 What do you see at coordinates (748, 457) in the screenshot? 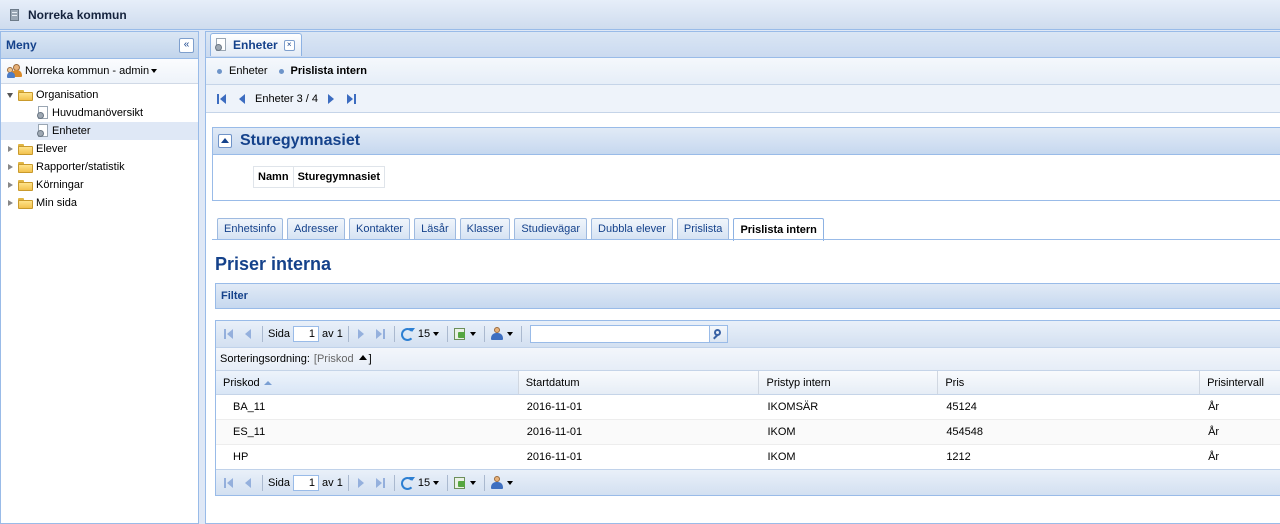
I see `table-row: HP 2016-11-01 IKOM 1212 År` at bounding box center [748, 457].